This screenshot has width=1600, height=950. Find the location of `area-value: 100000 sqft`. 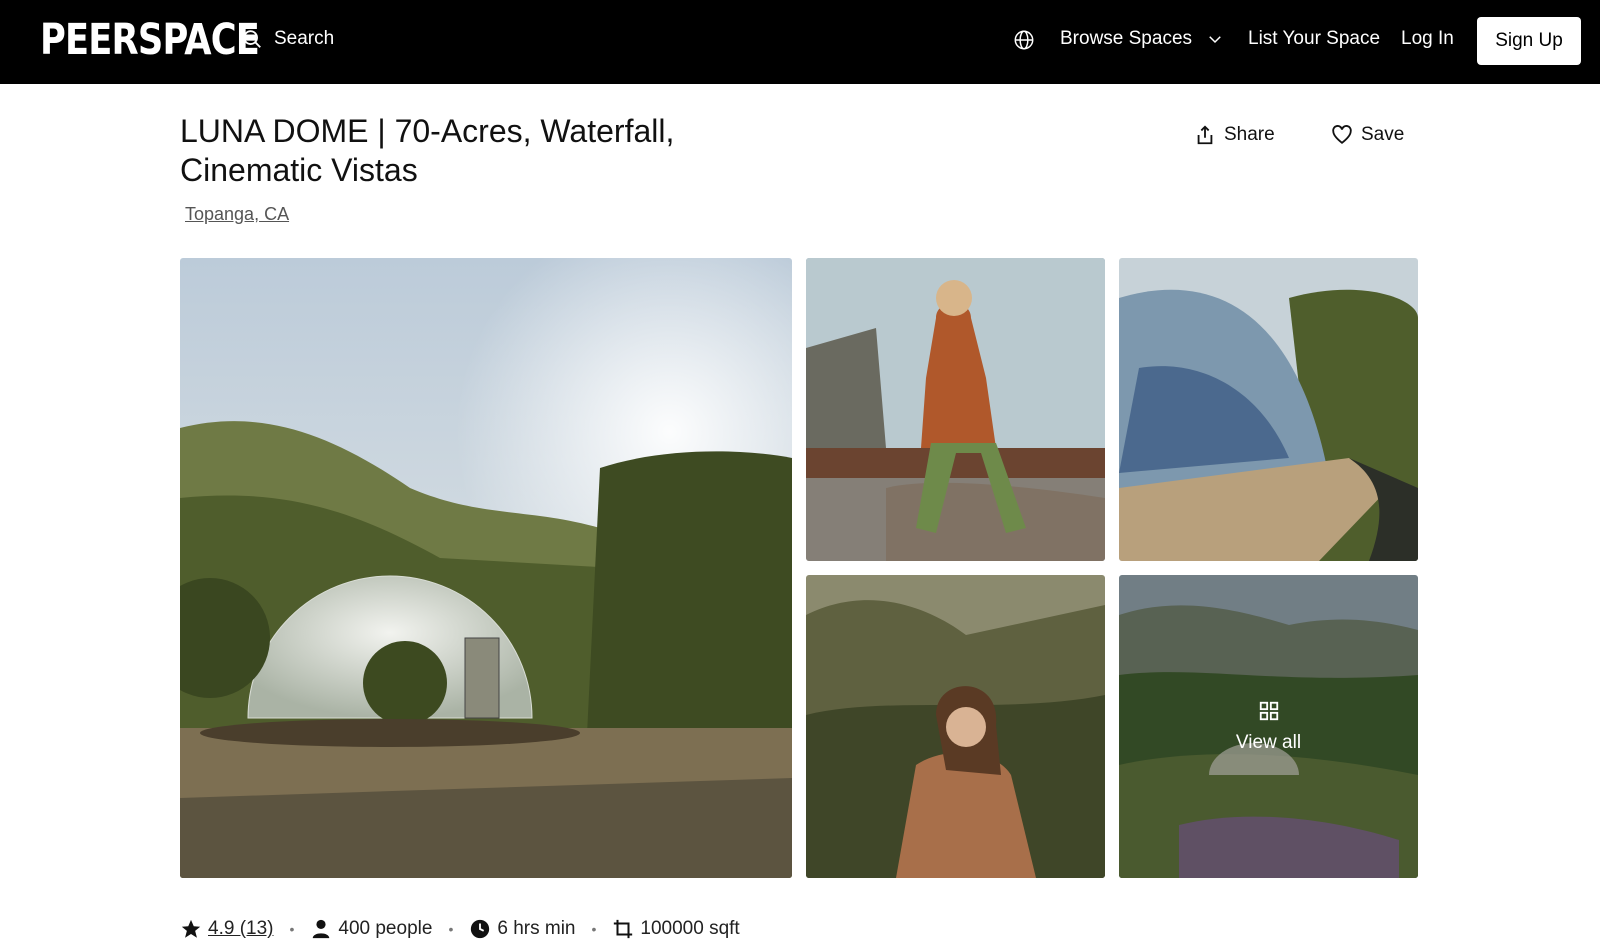

area-value: 100000 sqft is located at coordinates (690, 928).